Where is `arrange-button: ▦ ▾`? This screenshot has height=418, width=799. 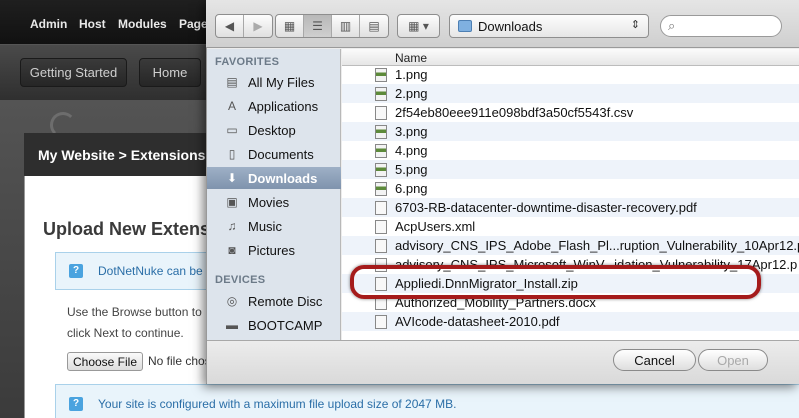 arrange-button: ▦ ▾ is located at coordinates (418, 26).